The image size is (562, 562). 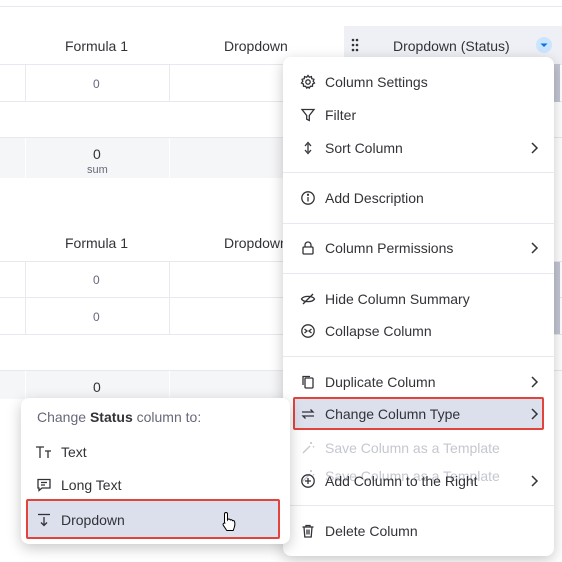 I want to click on menu-item-delete-column: Delete Column, so click(x=418, y=531).